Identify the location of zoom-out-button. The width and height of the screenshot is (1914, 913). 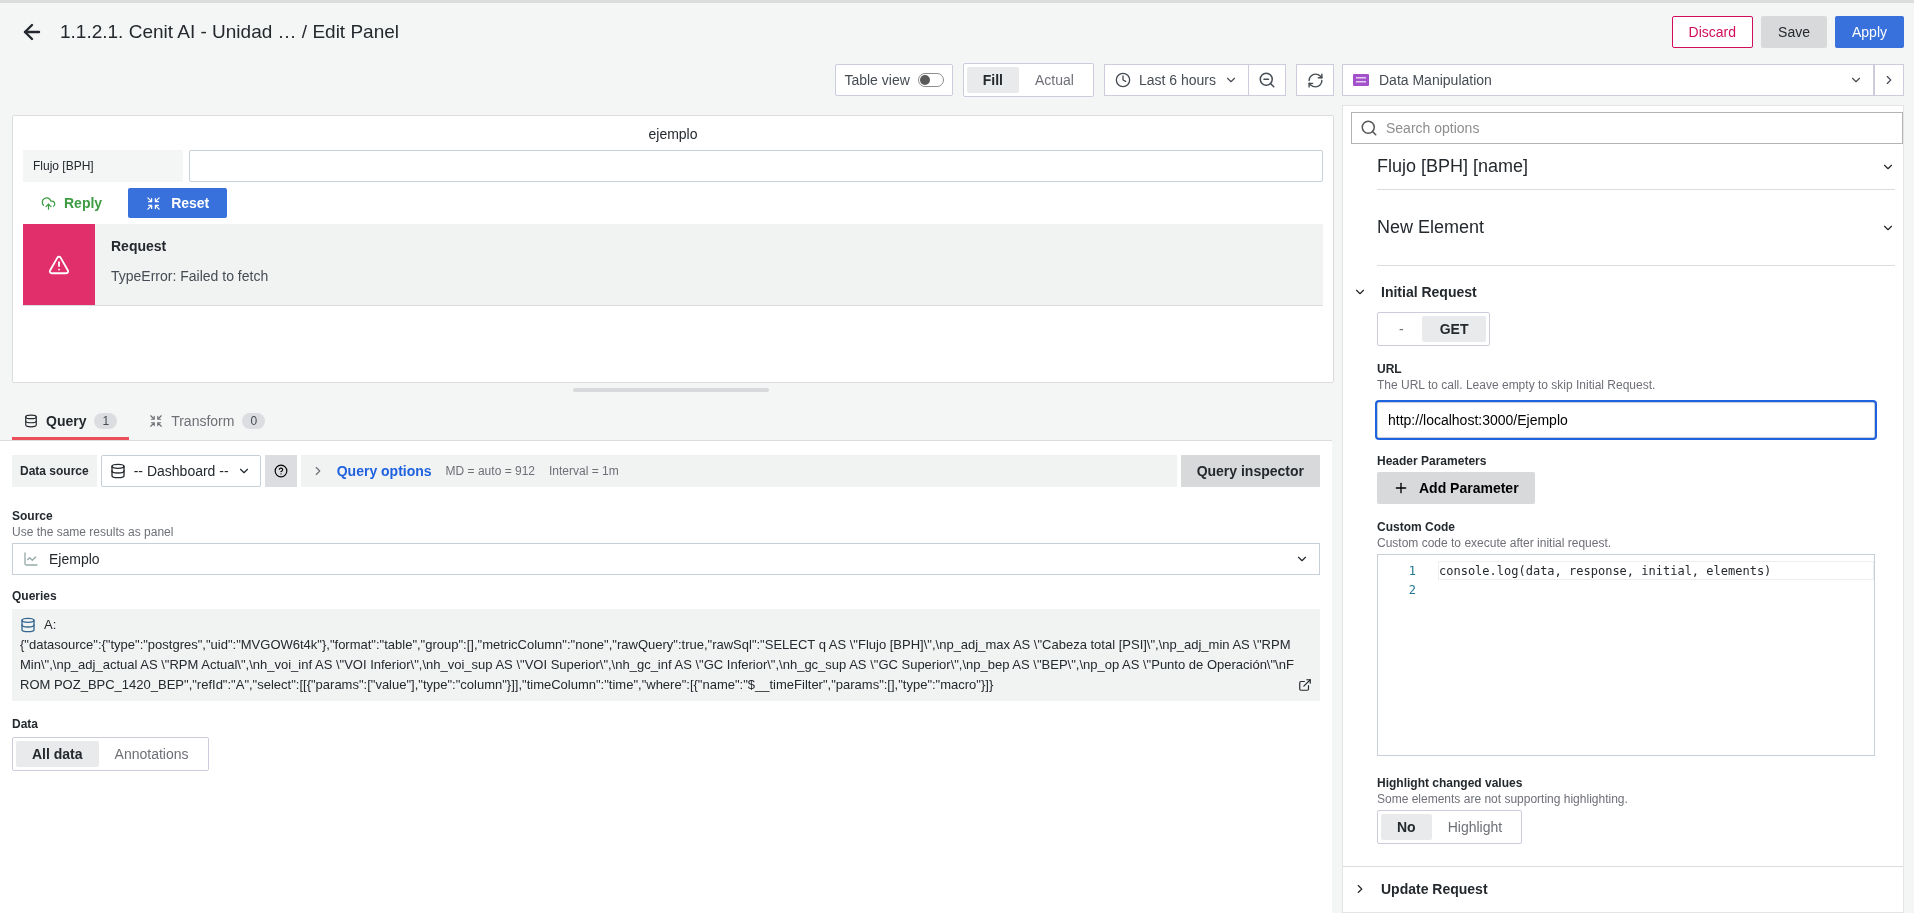
(1267, 80).